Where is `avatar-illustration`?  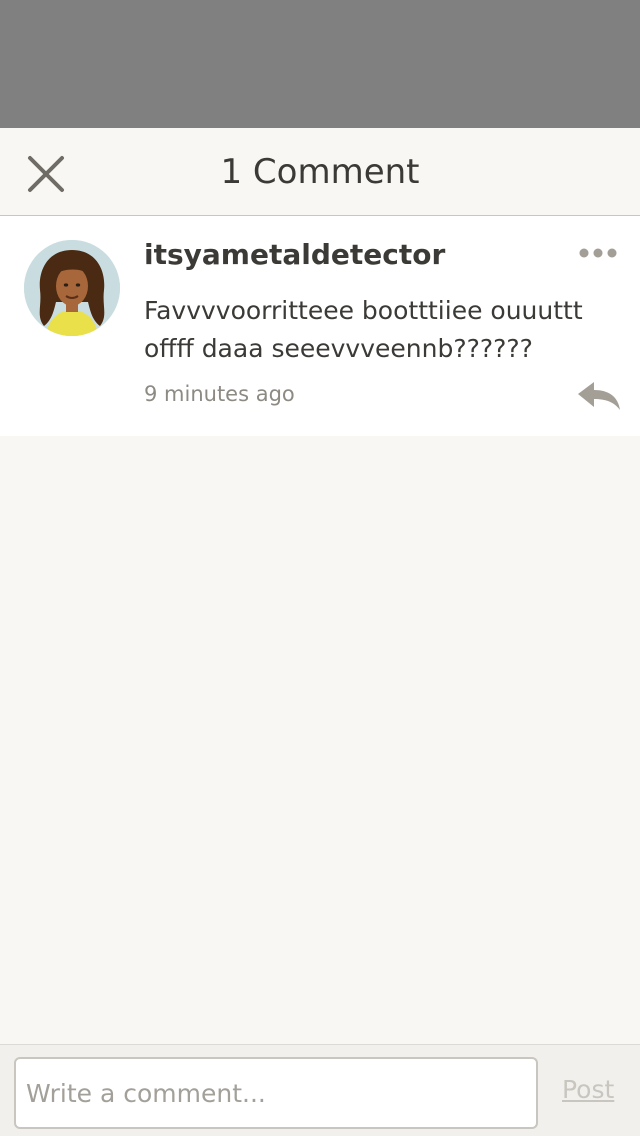
avatar-illustration is located at coordinates (72, 288).